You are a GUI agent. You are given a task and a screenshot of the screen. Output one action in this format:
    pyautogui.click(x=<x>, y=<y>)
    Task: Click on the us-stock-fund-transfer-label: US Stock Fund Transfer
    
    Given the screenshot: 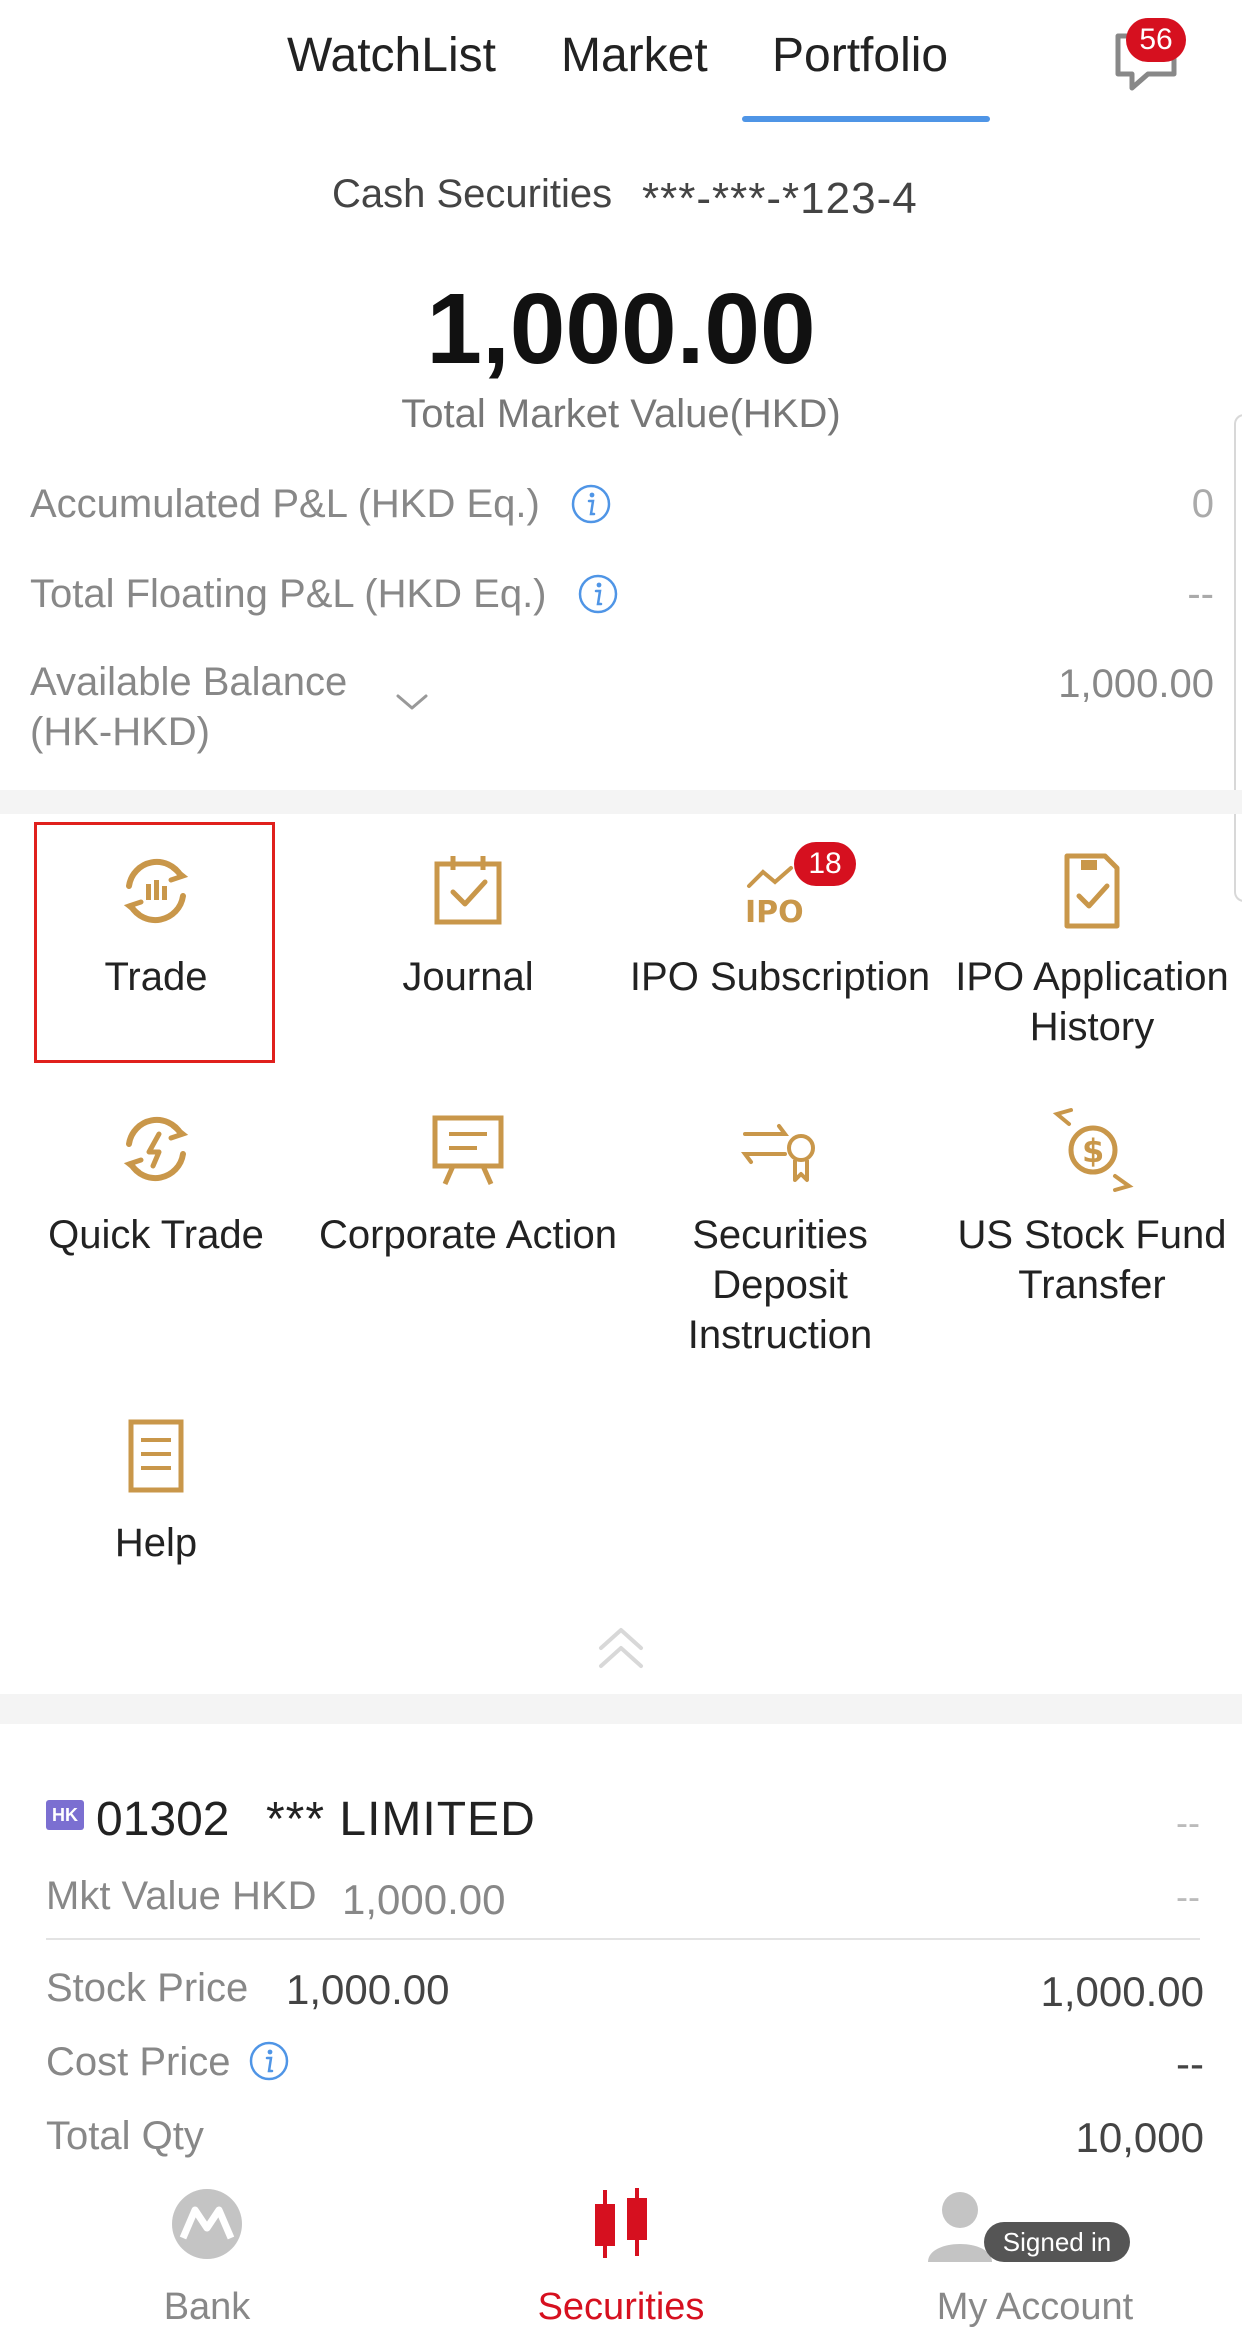 What is the action you would take?
    pyautogui.click(x=1092, y=1260)
    